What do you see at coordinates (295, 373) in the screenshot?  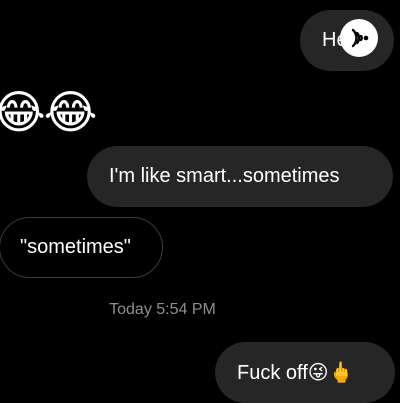 I see `message-text: Fuck off😜🖕` at bounding box center [295, 373].